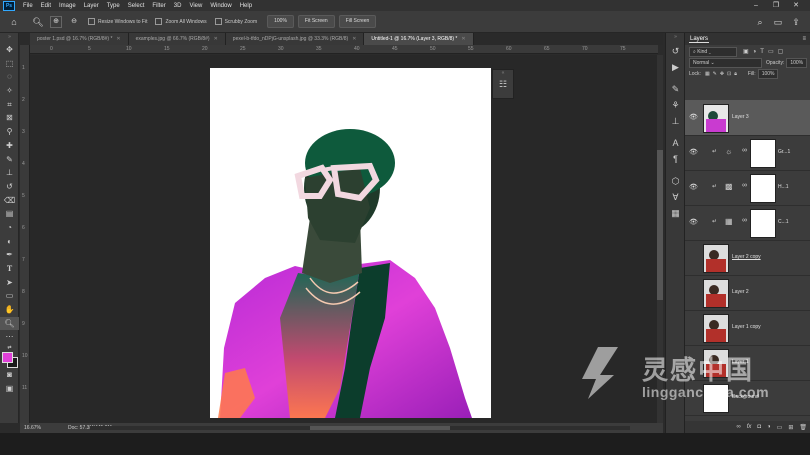 The image size is (810, 455). I want to click on brushes-icon: ⚘, so click(675, 105).